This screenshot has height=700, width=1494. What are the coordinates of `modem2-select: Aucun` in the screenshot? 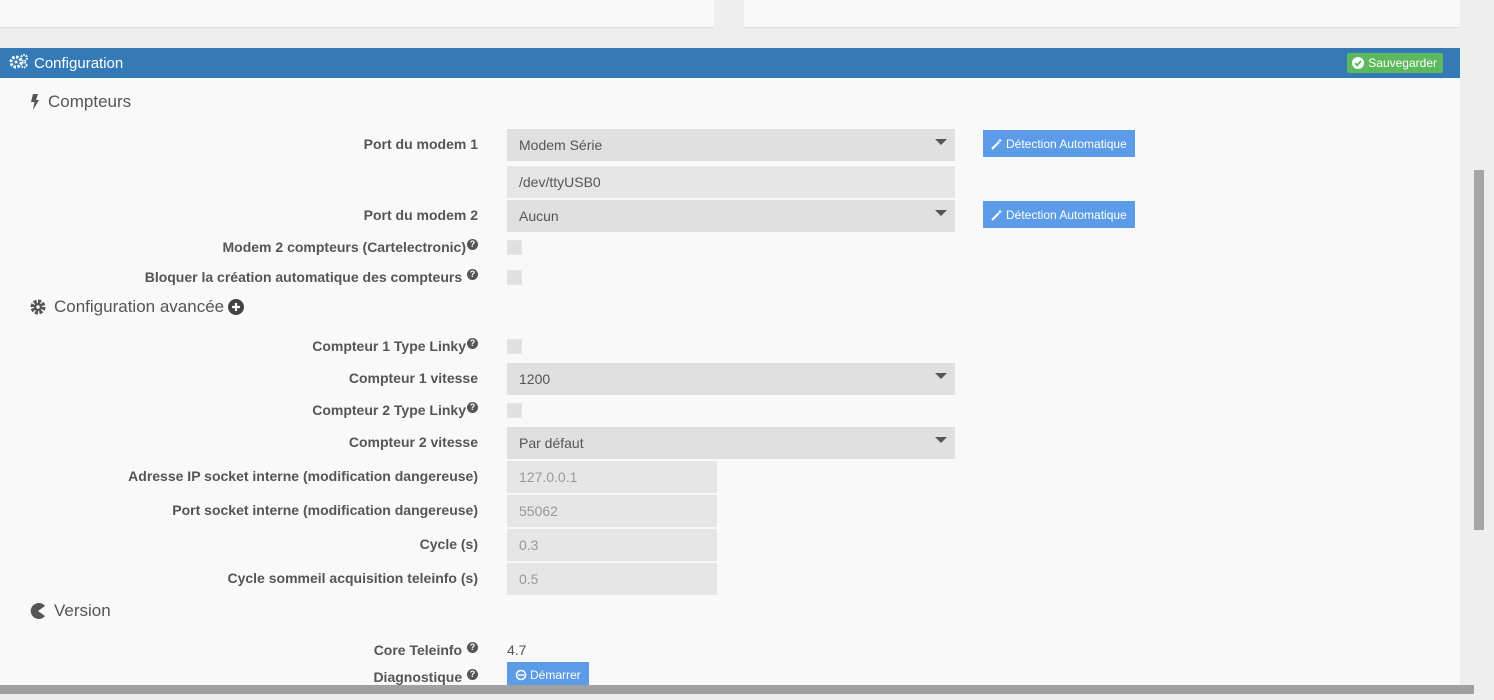 It's located at (731, 216).